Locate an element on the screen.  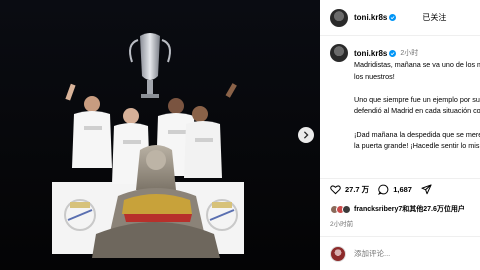
send-icon is located at coordinates (426, 189).